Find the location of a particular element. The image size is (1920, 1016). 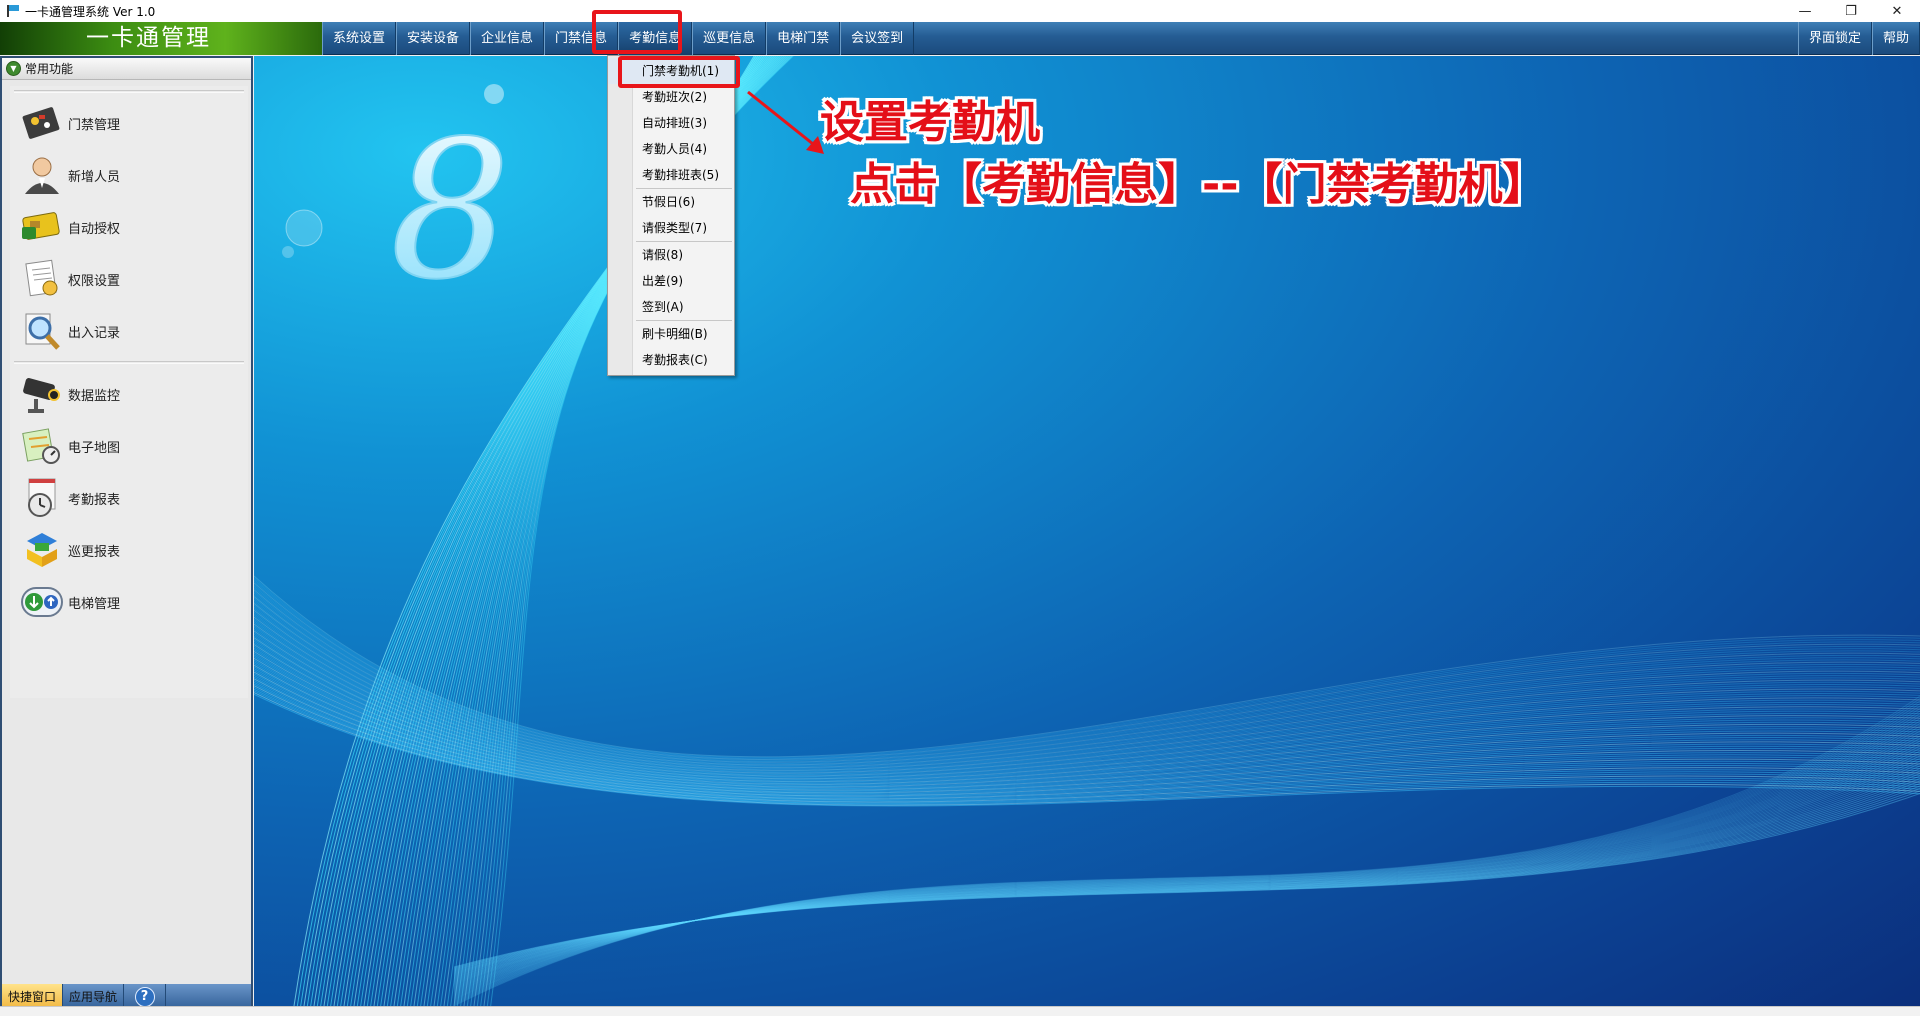

annotation-line2: 点击【考勤信息】--【门禁考勤机】 is located at coordinates (1198, 184).